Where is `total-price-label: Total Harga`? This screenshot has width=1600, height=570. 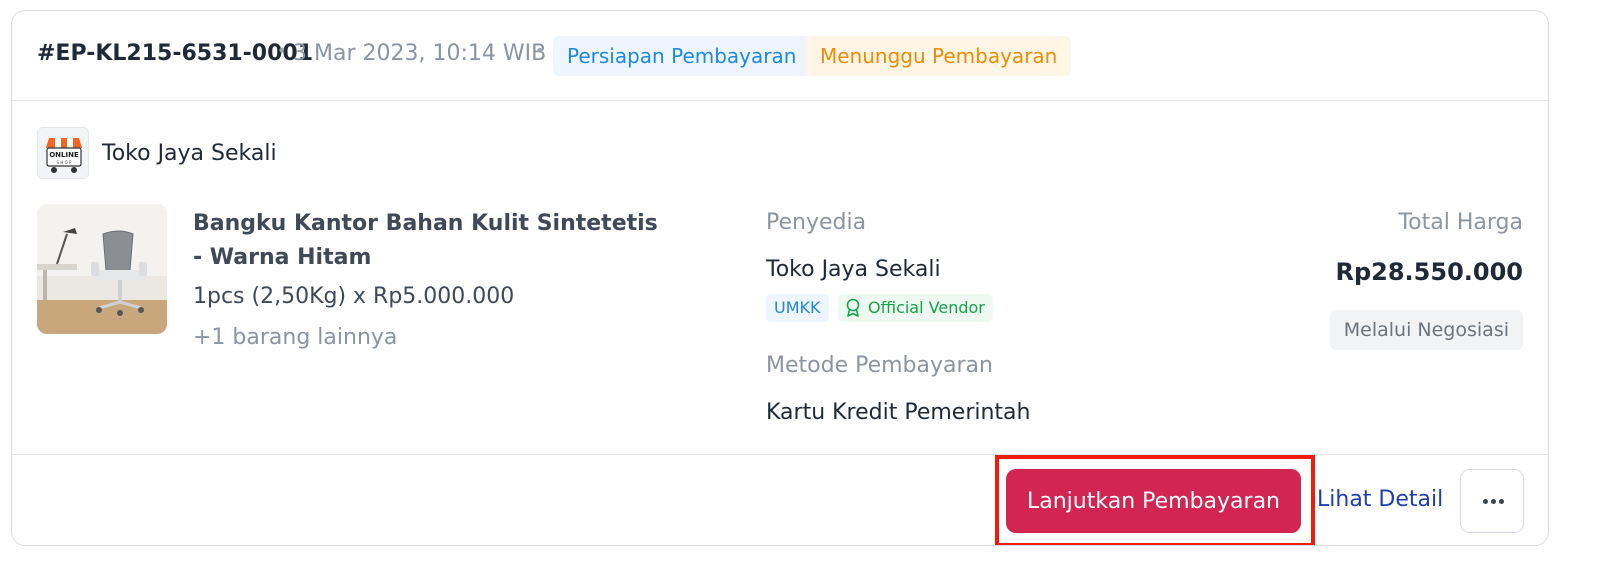 total-price-label: Total Harga is located at coordinates (1460, 222).